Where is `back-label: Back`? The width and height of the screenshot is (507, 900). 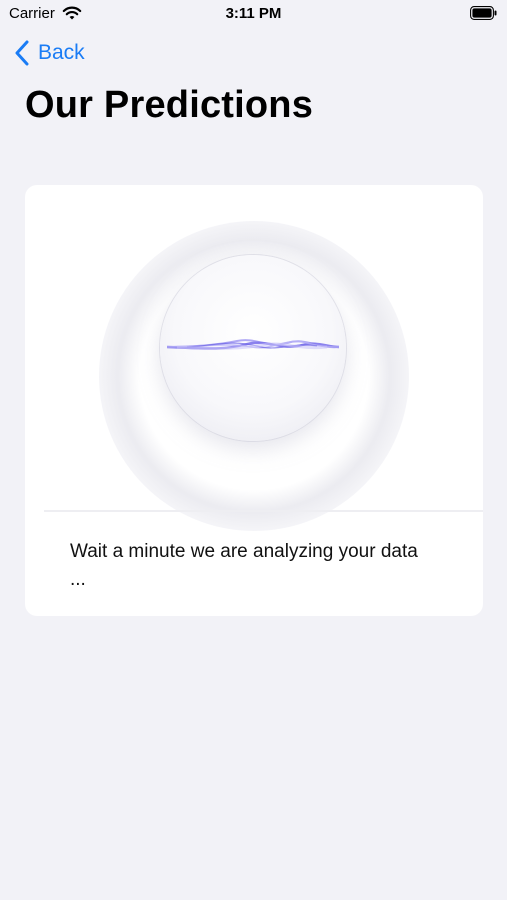 back-label: Back is located at coordinates (61, 52).